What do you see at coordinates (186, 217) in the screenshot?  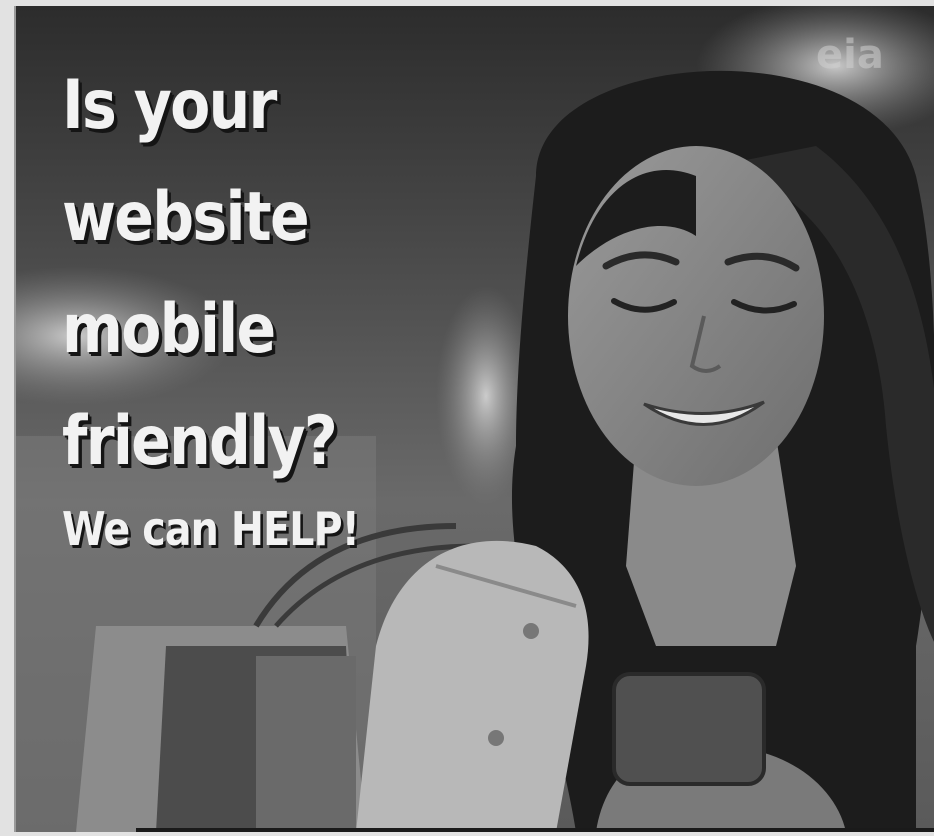 I see `headline-line: website` at bounding box center [186, 217].